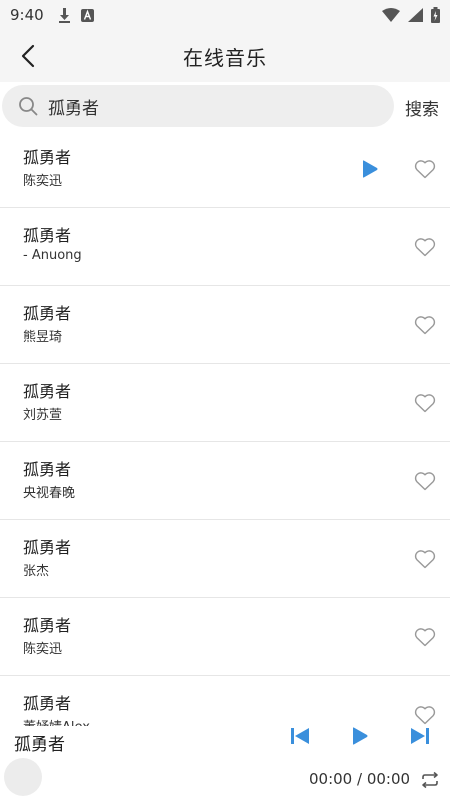 The width and height of the screenshot is (450, 800). Describe the element at coordinates (49, 493) in the screenshot. I see `song-artist: 央视春晚` at that location.